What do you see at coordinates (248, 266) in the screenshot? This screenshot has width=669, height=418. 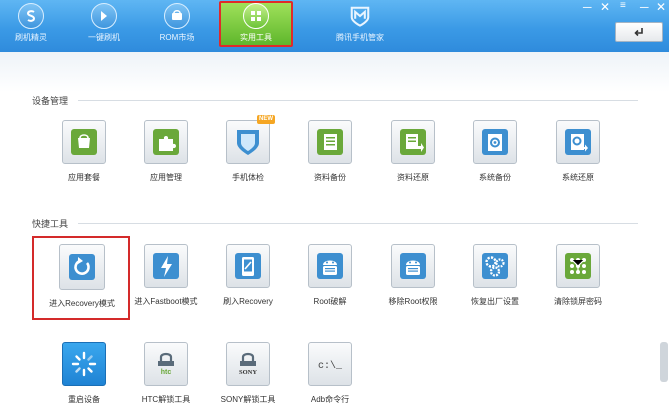 I see `flash-recovery-icon` at bounding box center [248, 266].